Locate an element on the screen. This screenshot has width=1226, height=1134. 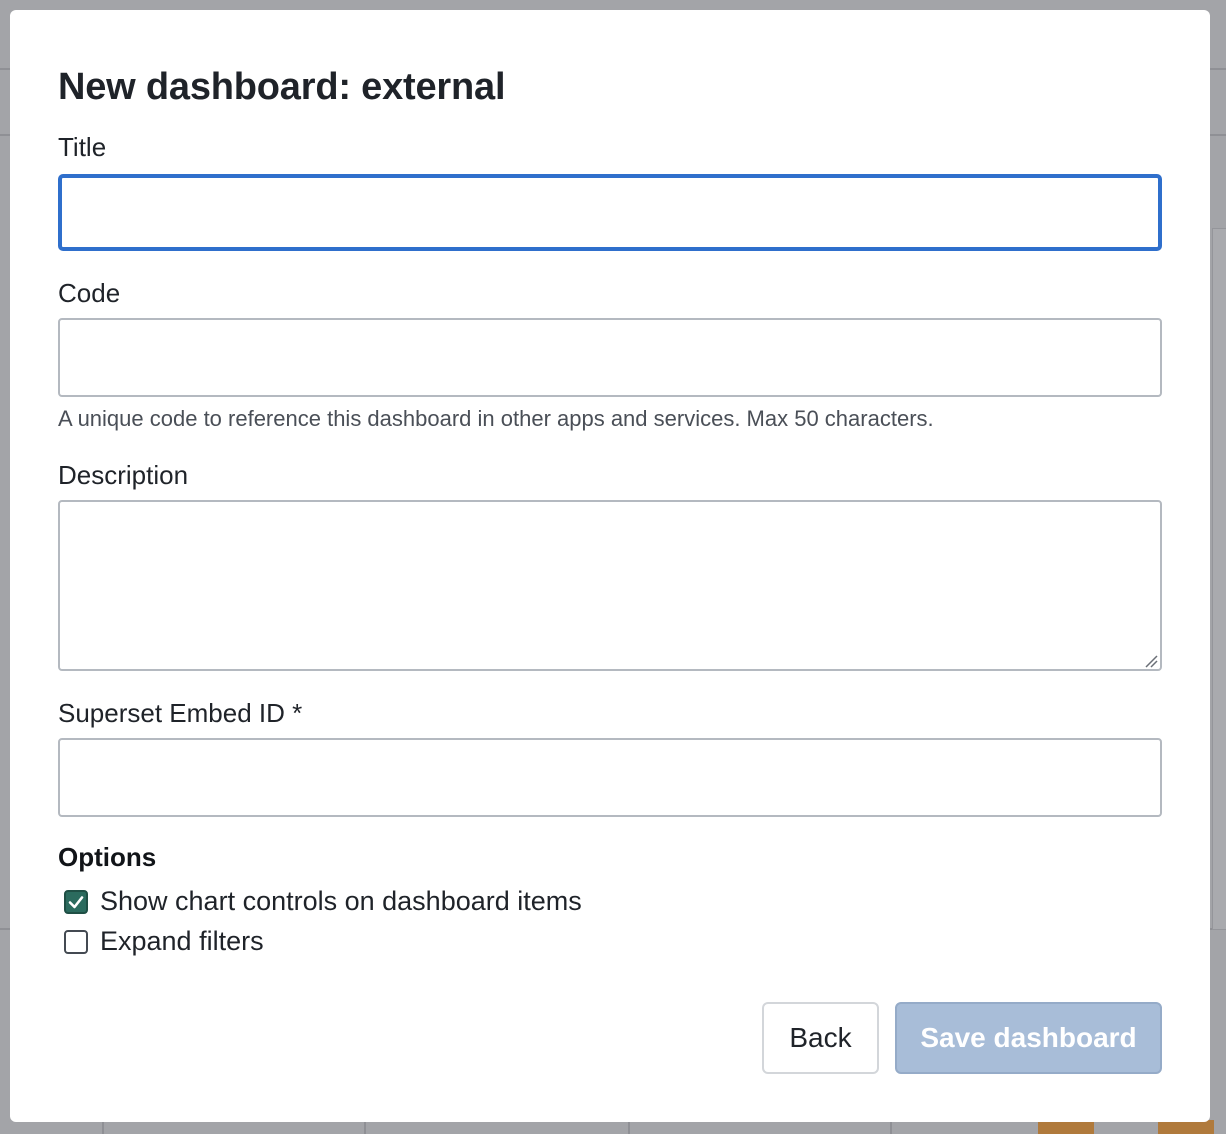
title-input is located at coordinates (610, 212).